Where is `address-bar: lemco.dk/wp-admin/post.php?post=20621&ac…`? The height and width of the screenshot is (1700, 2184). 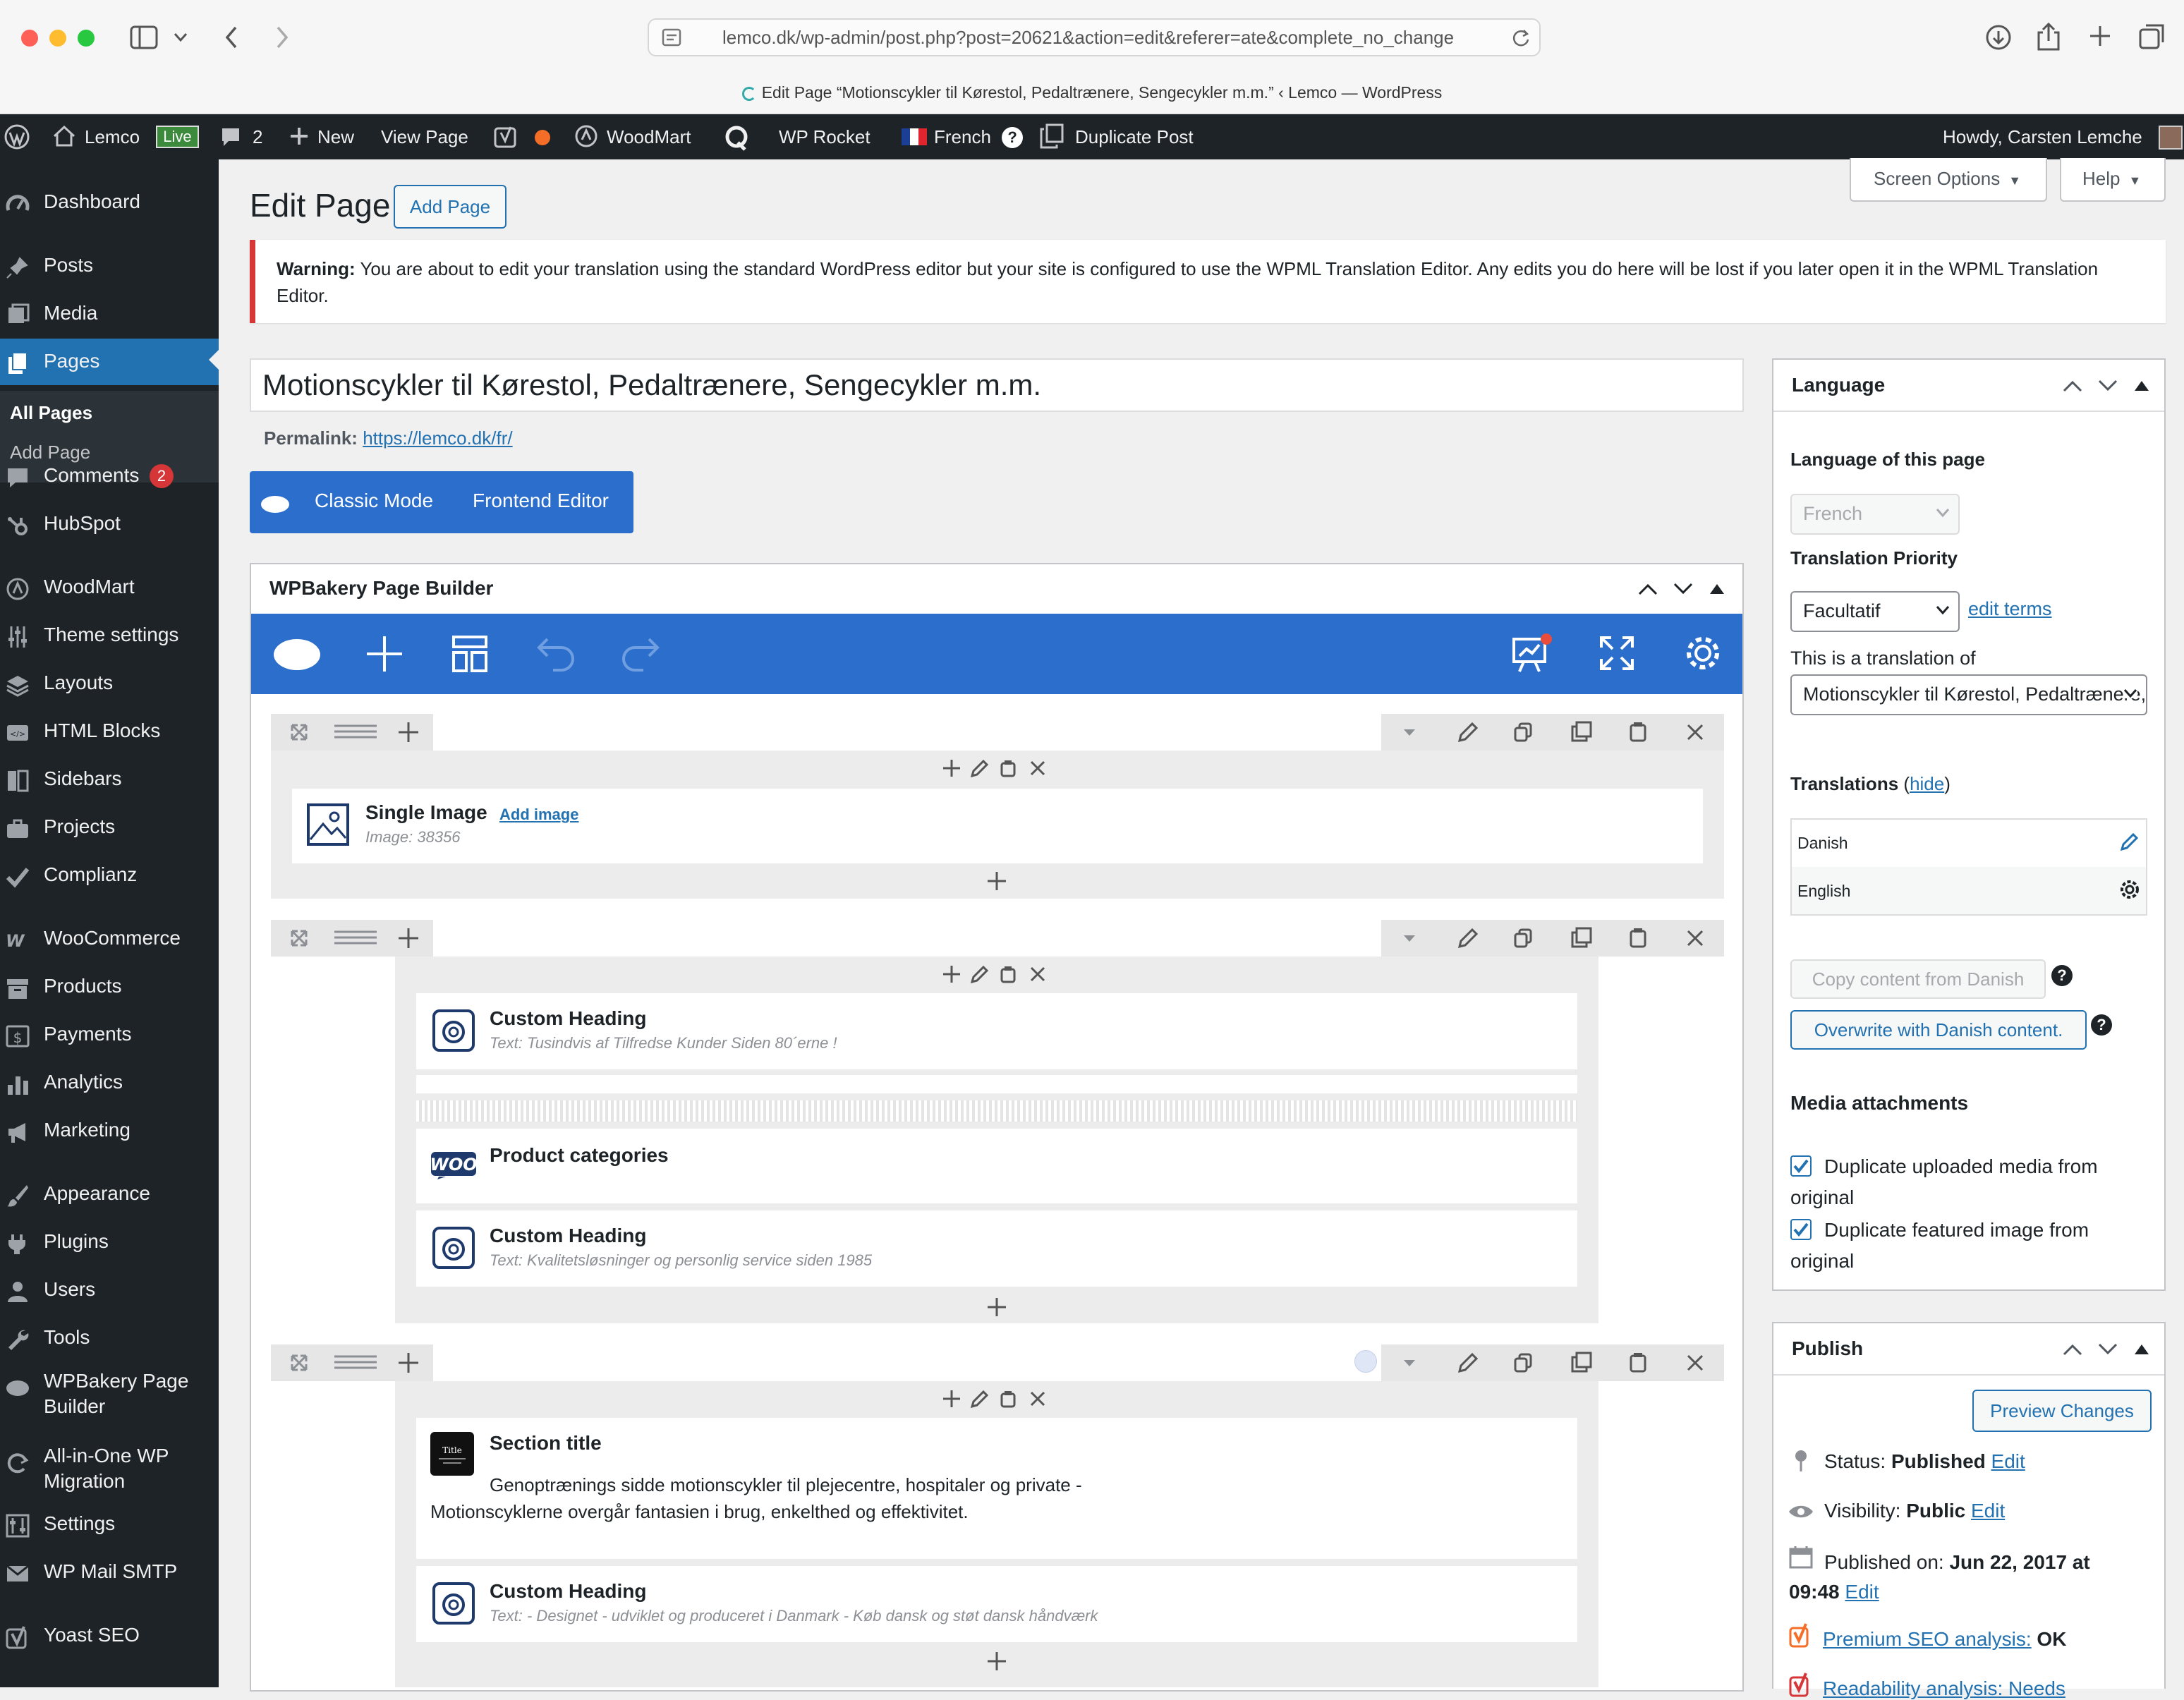 address-bar: lemco.dk/wp-admin/post.php?post=20621&ac… is located at coordinates (1094, 37).